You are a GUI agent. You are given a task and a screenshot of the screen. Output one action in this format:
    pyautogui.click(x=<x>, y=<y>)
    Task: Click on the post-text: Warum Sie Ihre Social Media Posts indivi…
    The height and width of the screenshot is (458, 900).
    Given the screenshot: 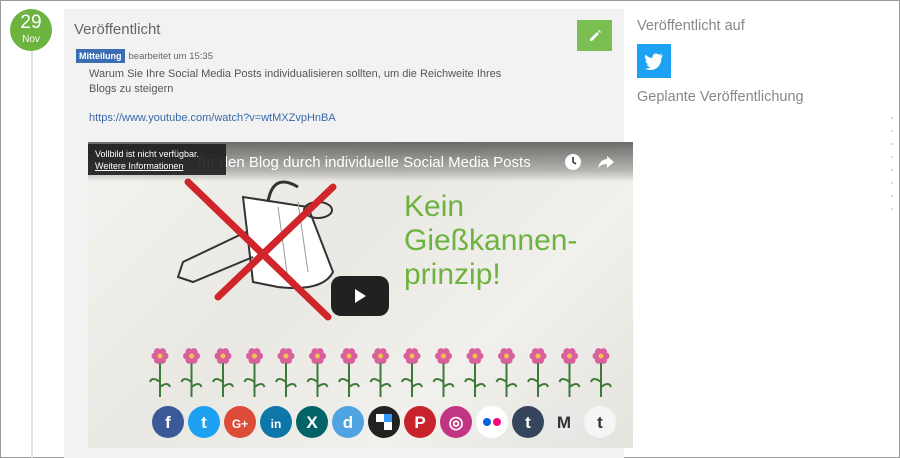 What is the action you would take?
    pyautogui.click(x=295, y=81)
    